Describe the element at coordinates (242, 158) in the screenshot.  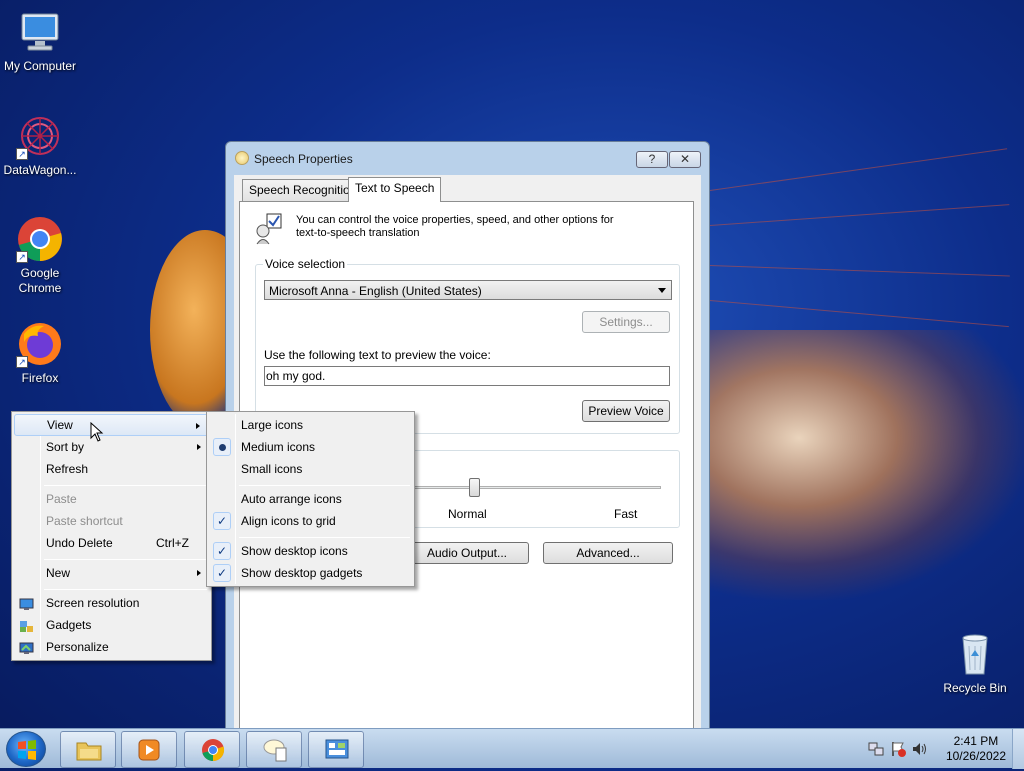
I see `speech-app-icon` at that location.